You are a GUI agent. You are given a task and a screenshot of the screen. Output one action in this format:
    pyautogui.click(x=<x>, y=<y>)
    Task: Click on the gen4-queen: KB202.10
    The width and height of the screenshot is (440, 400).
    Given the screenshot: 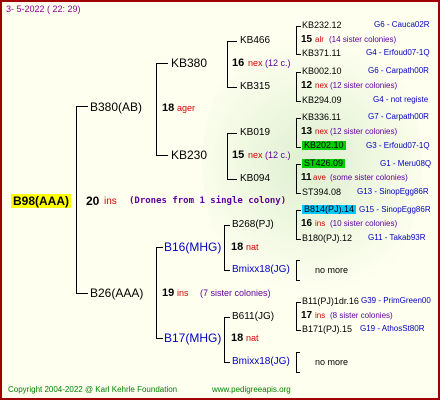 What is the action you would take?
    pyautogui.click(x=324, y=145)
    